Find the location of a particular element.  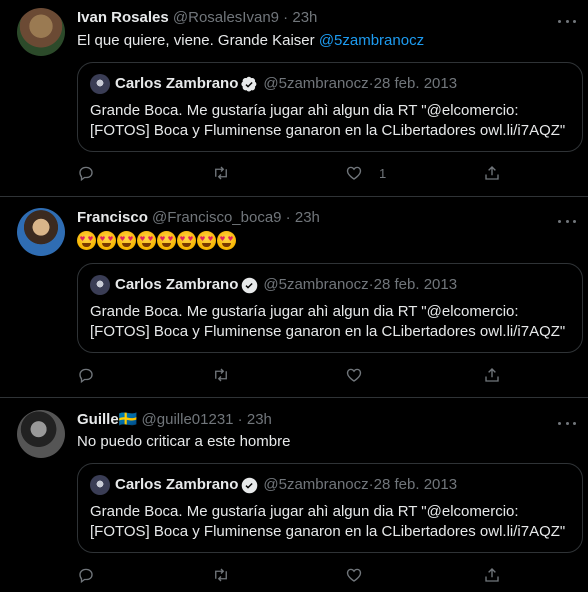

emoji-row is located at coordinates (156, 241).